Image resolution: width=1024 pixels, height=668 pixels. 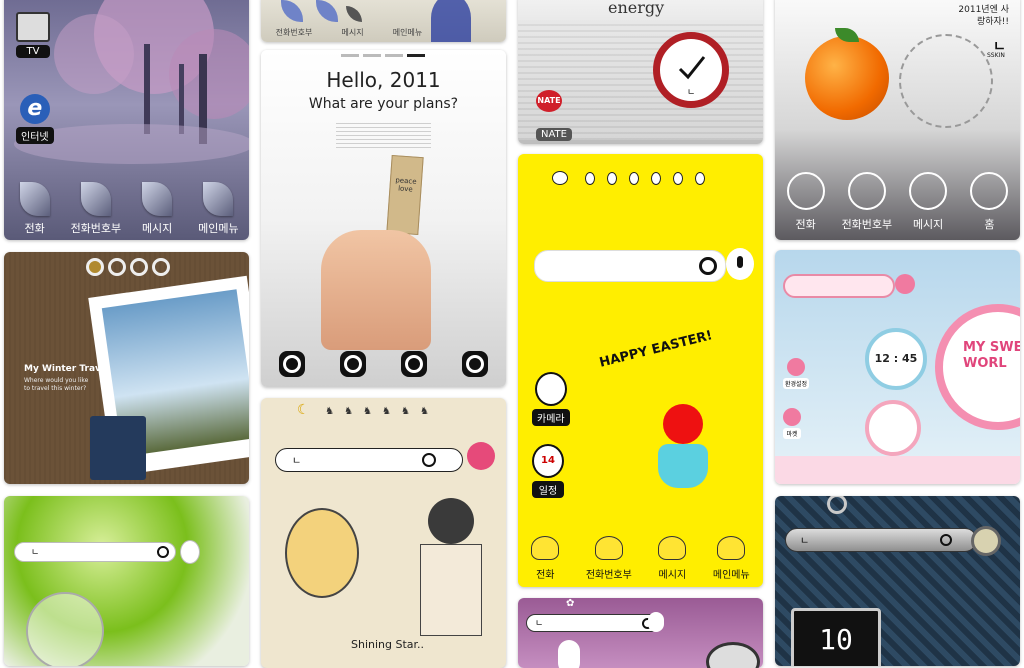 I want to click on brand-label: SSKIN, so click(x=996, y=55).